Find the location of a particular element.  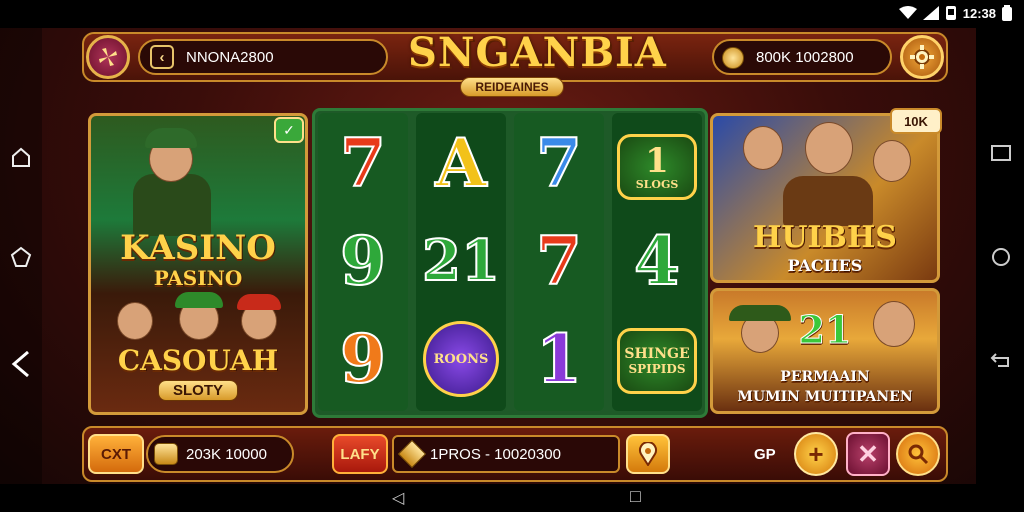

symbol-text: SHINGE is located at coordinates (657, 354).